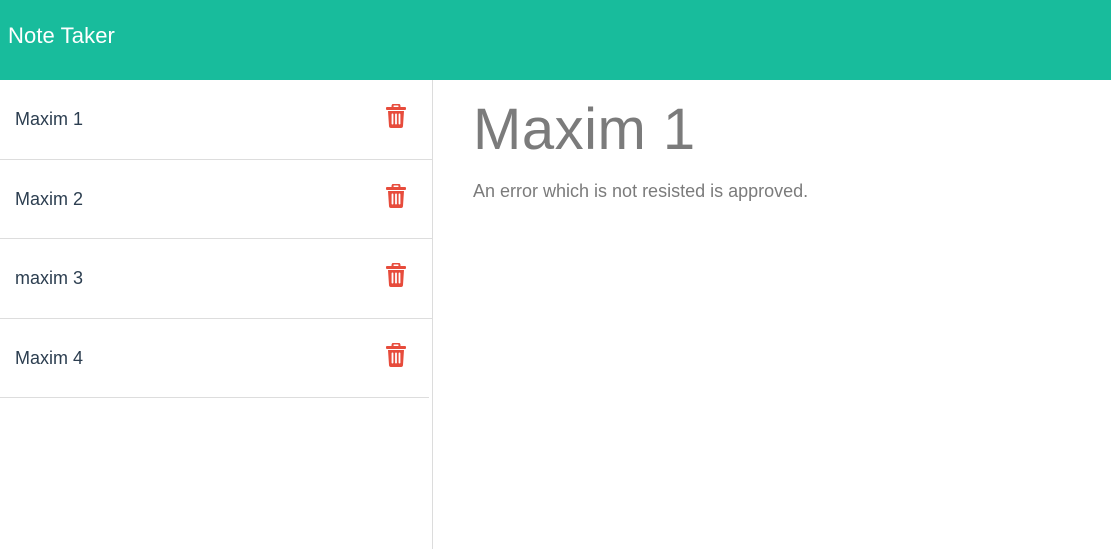  I want to click on note-list-item-title: Maxim 1, so click(49, 119).